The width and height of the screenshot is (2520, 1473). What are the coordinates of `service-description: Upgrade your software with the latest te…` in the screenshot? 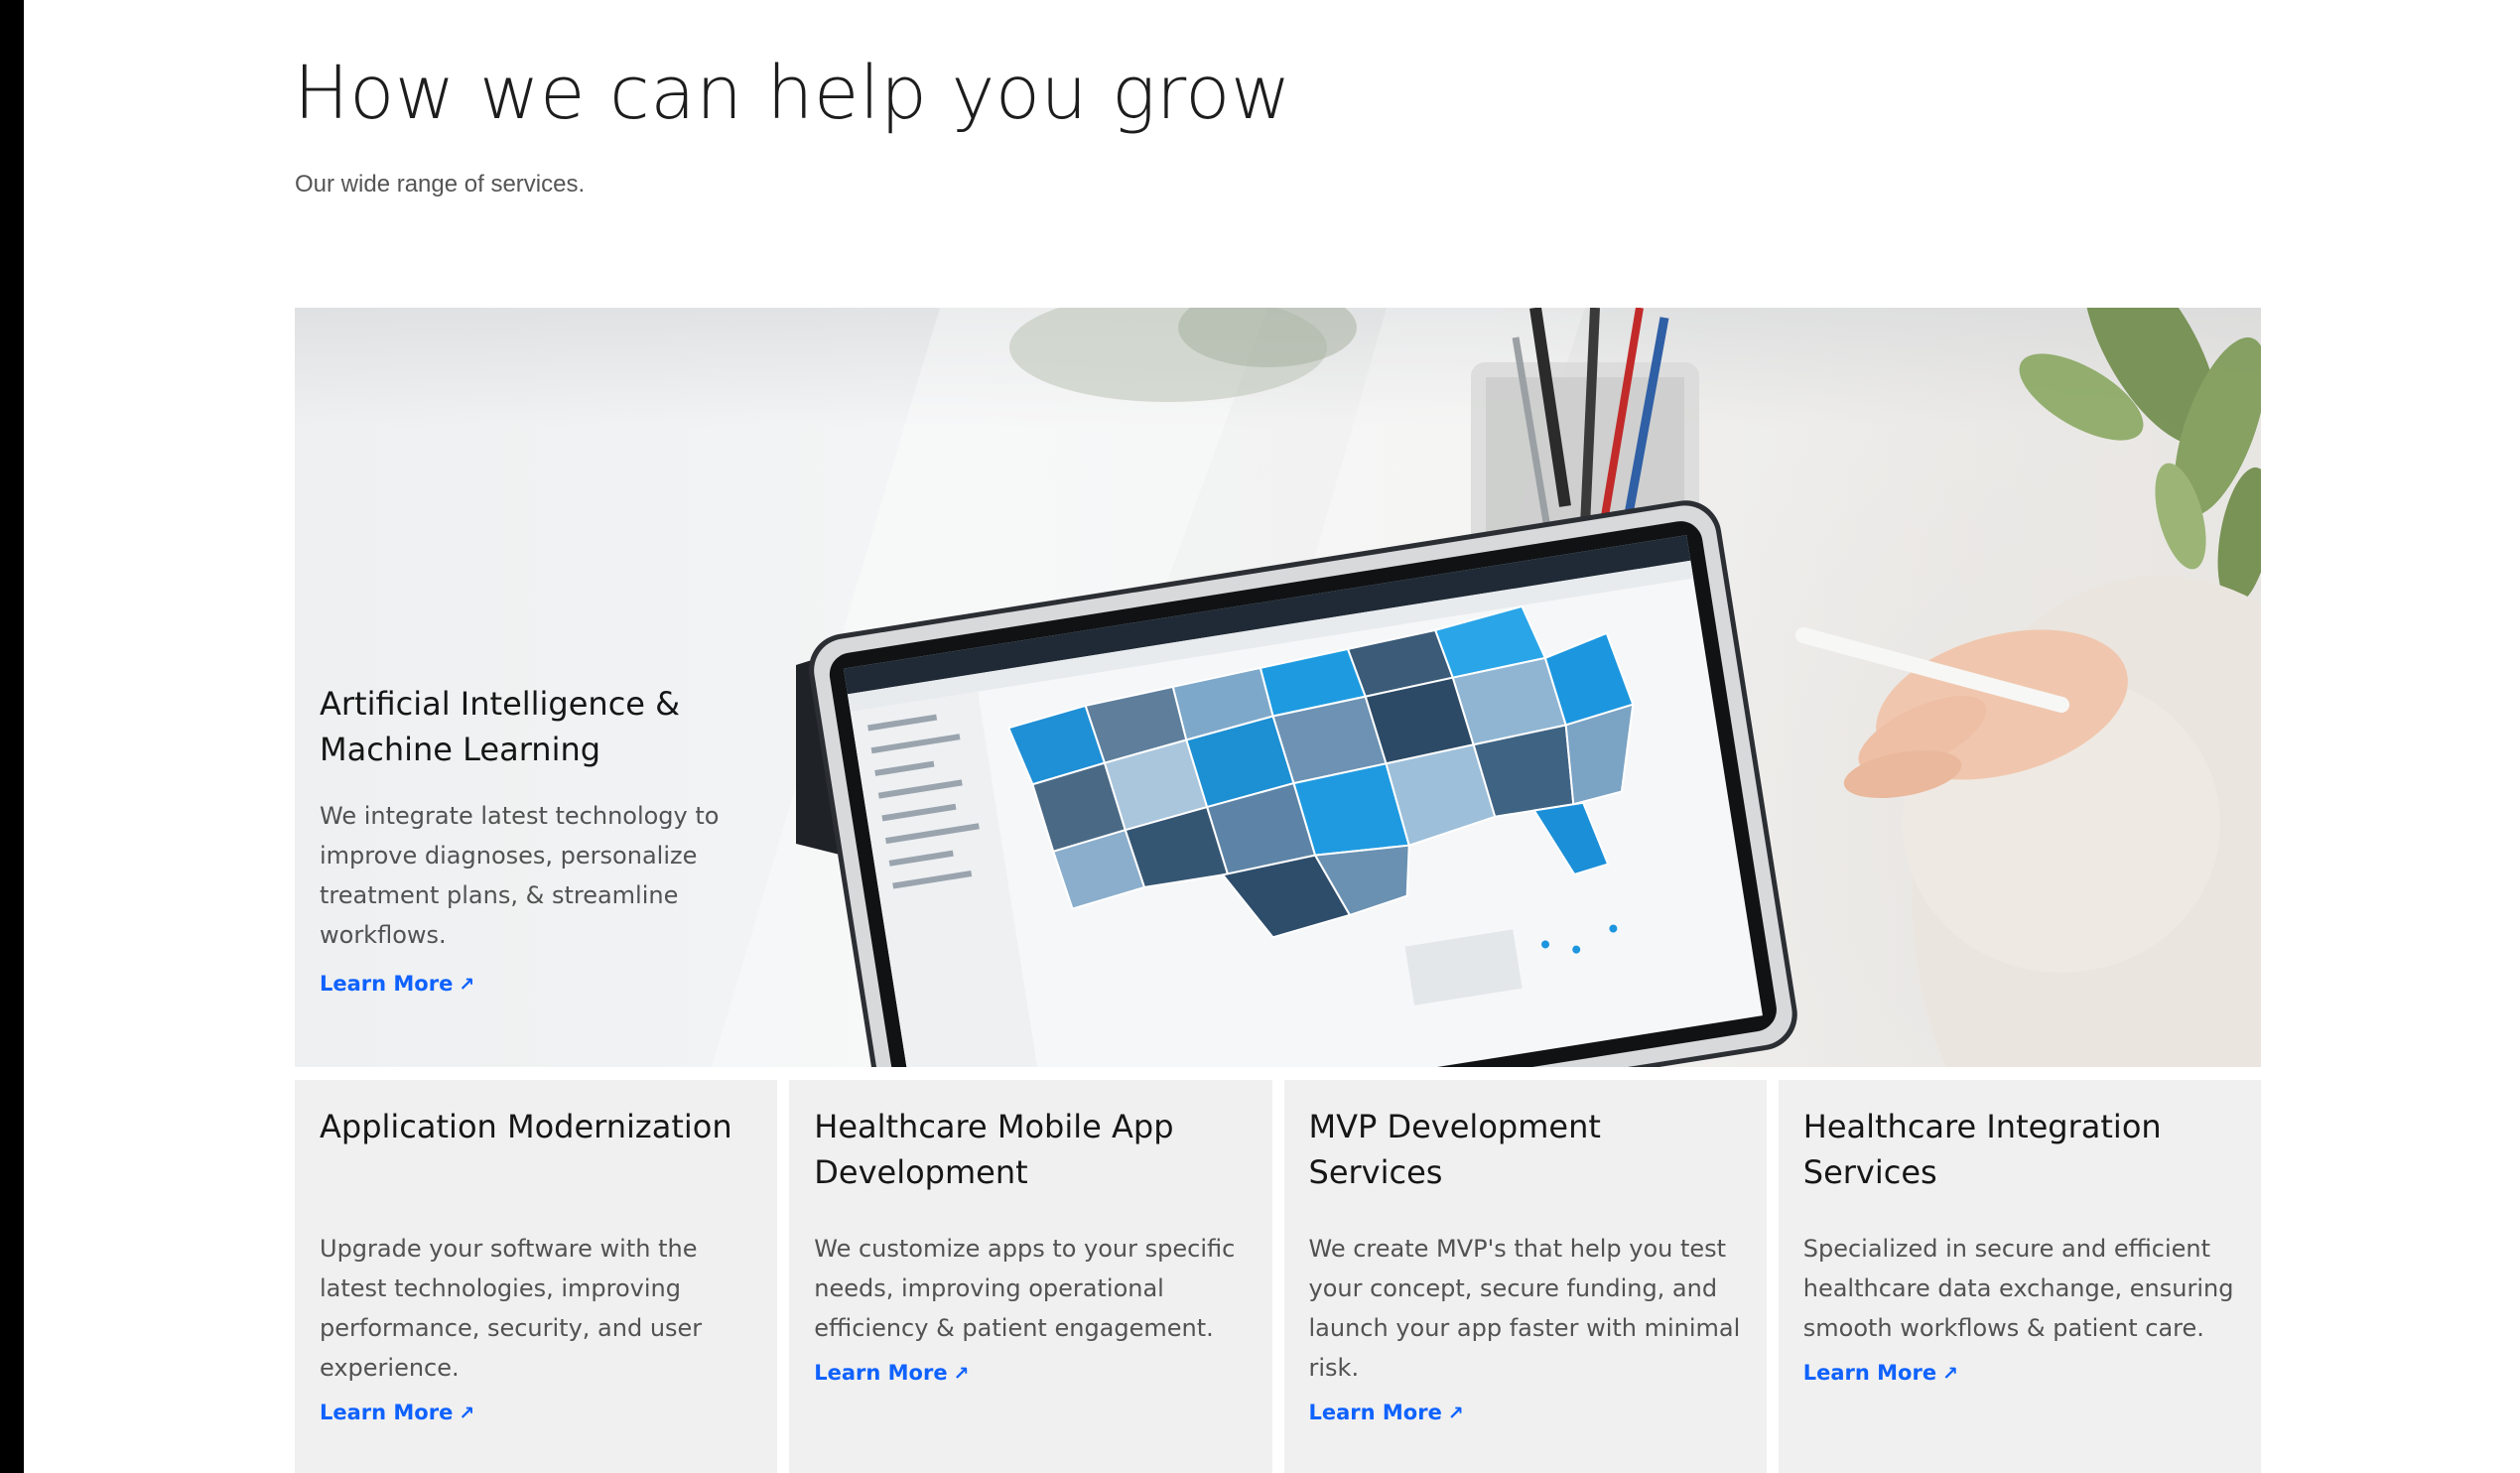 It's located at (512, 1308).